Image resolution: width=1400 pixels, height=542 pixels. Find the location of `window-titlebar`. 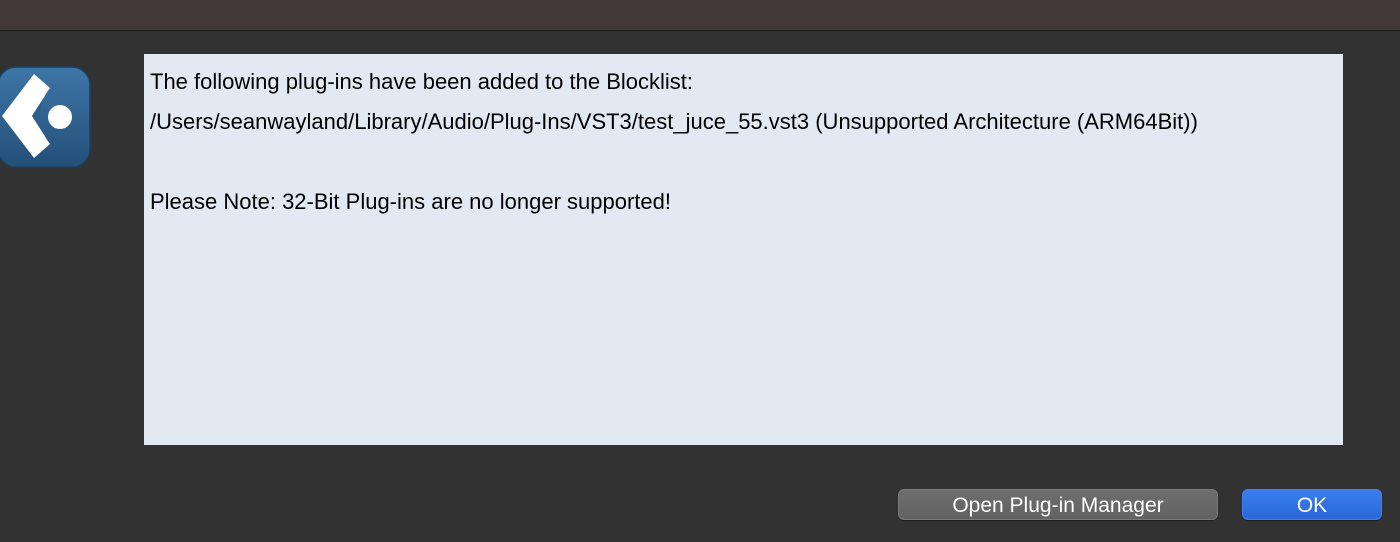

window-titlebar is located at coordinates (700, 15).